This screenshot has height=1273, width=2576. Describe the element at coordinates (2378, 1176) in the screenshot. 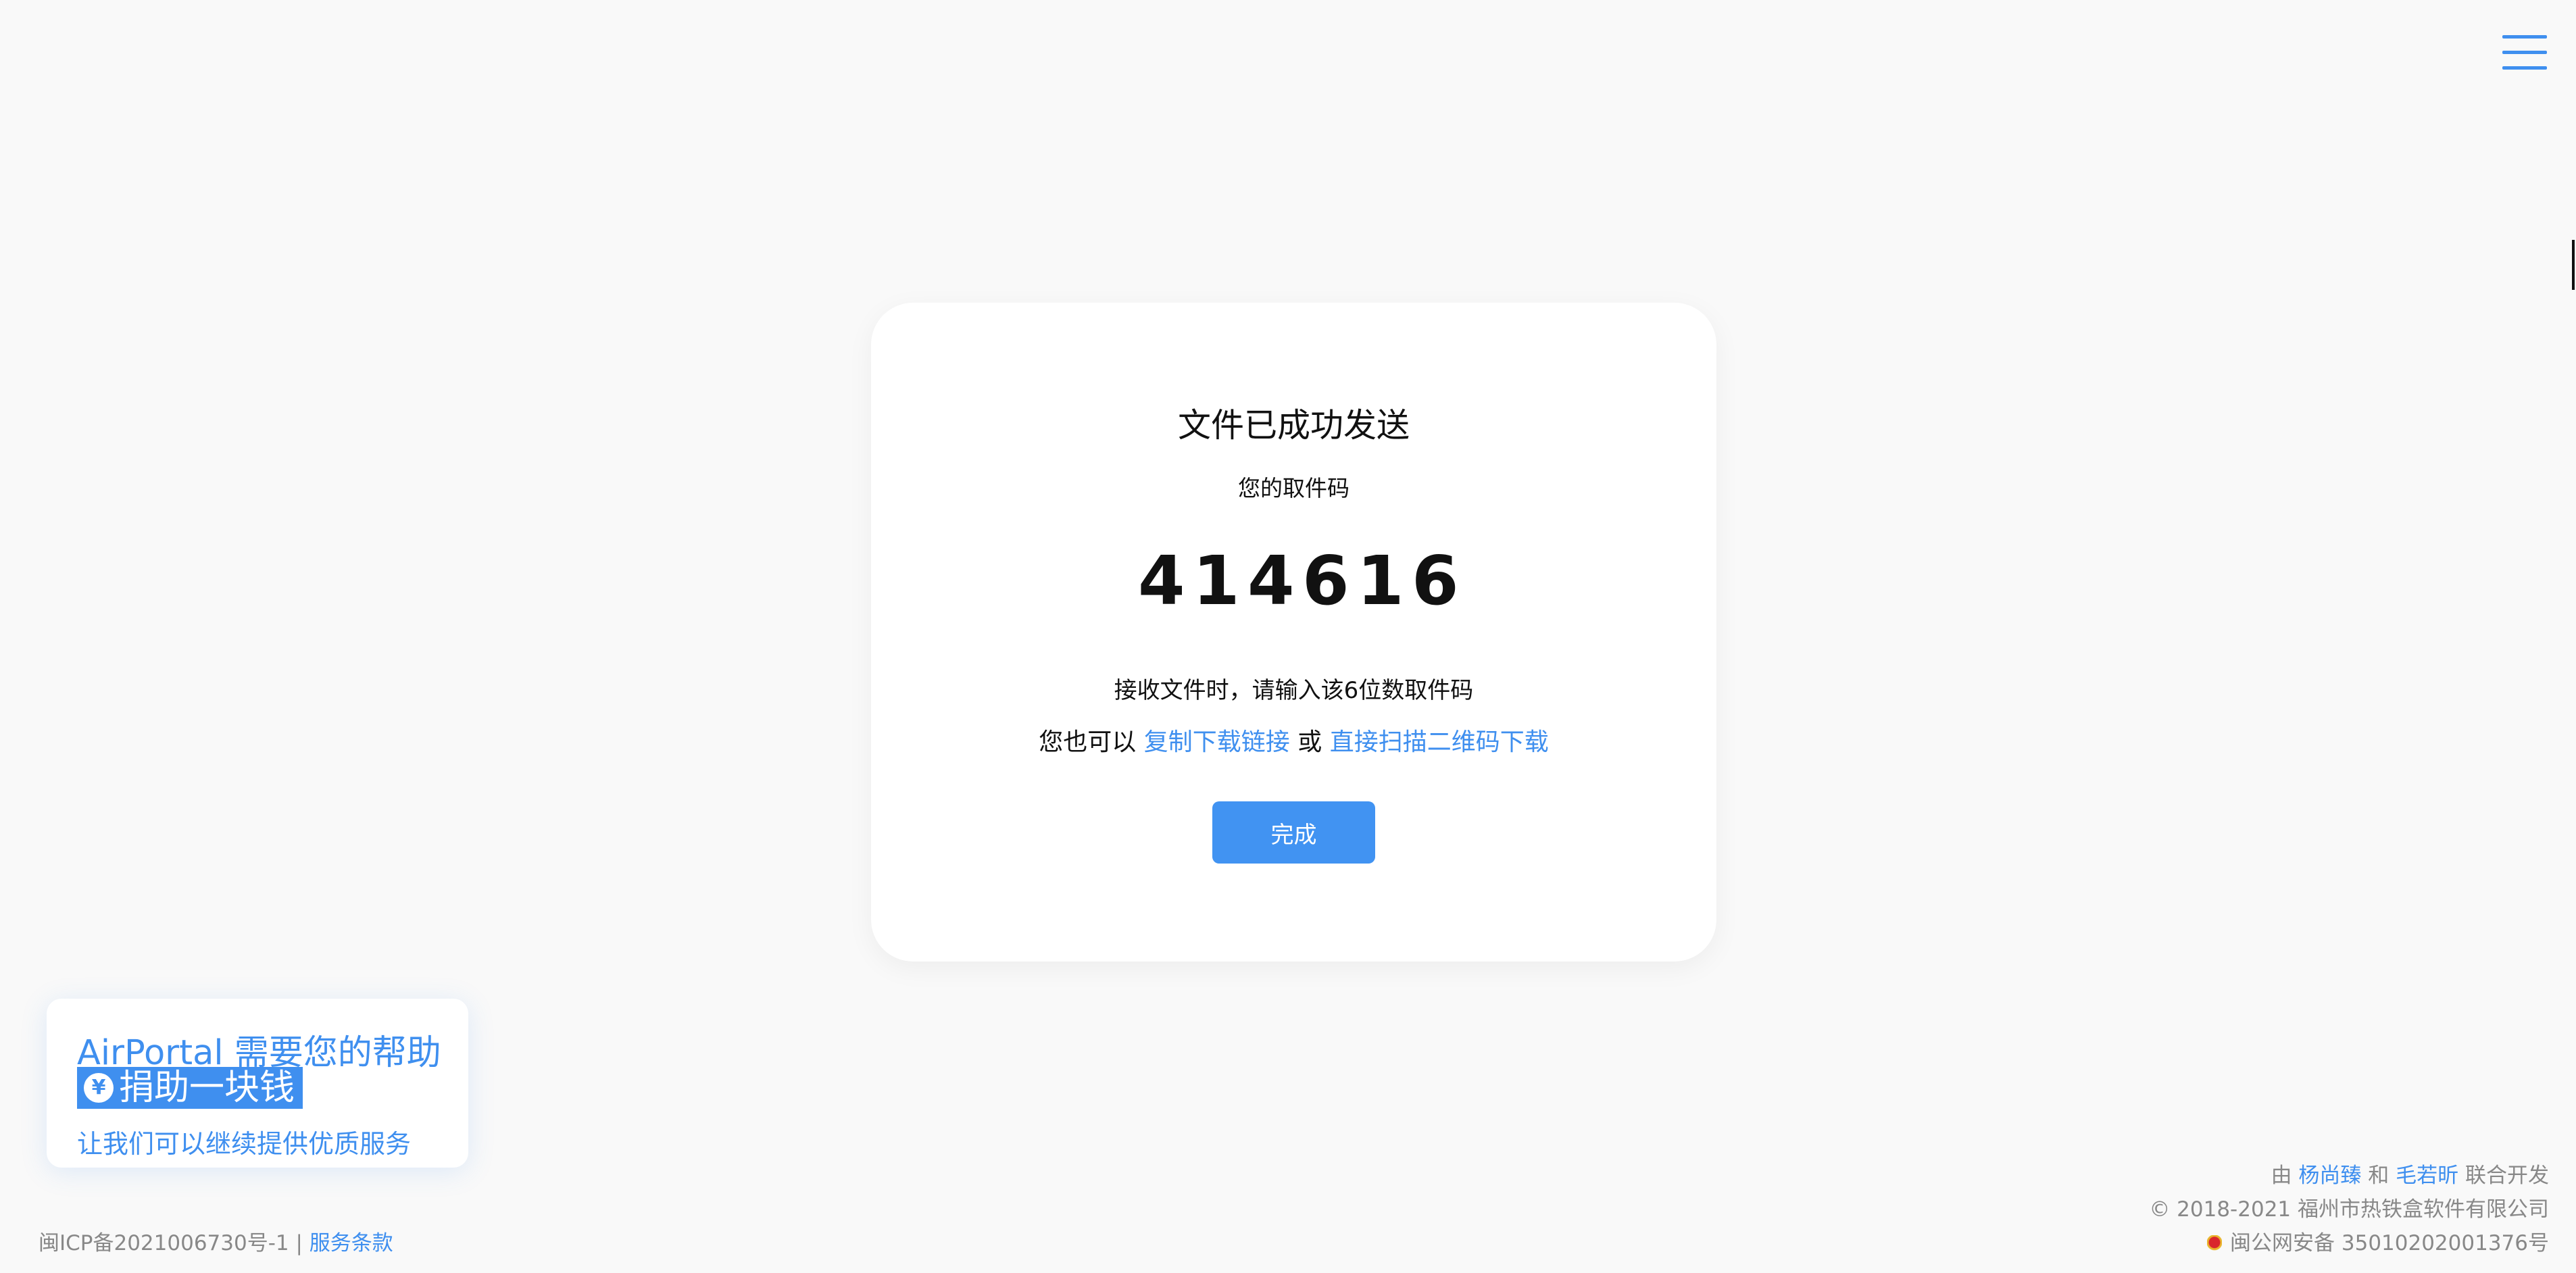

I see `credits-and: 和` at that location.